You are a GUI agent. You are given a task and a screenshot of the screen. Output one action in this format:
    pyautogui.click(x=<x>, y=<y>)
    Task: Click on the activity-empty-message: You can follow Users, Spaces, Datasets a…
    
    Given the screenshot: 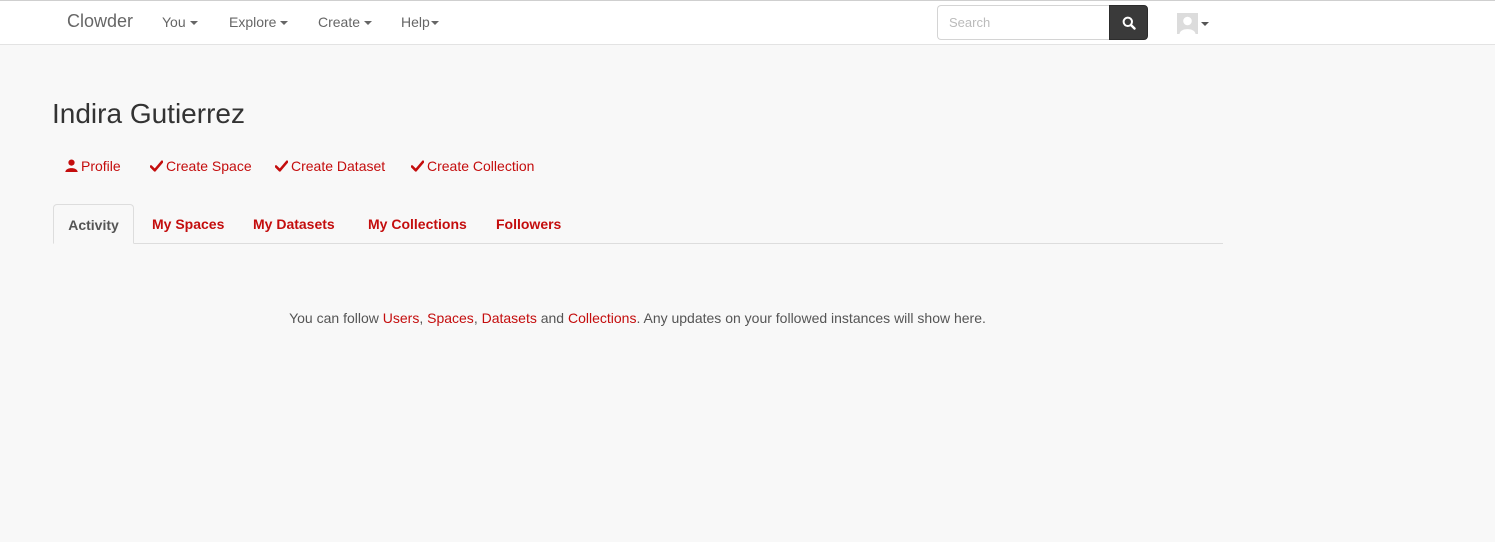 What is the action you would take?
    pyautogui.click(x=637, y=318)
    